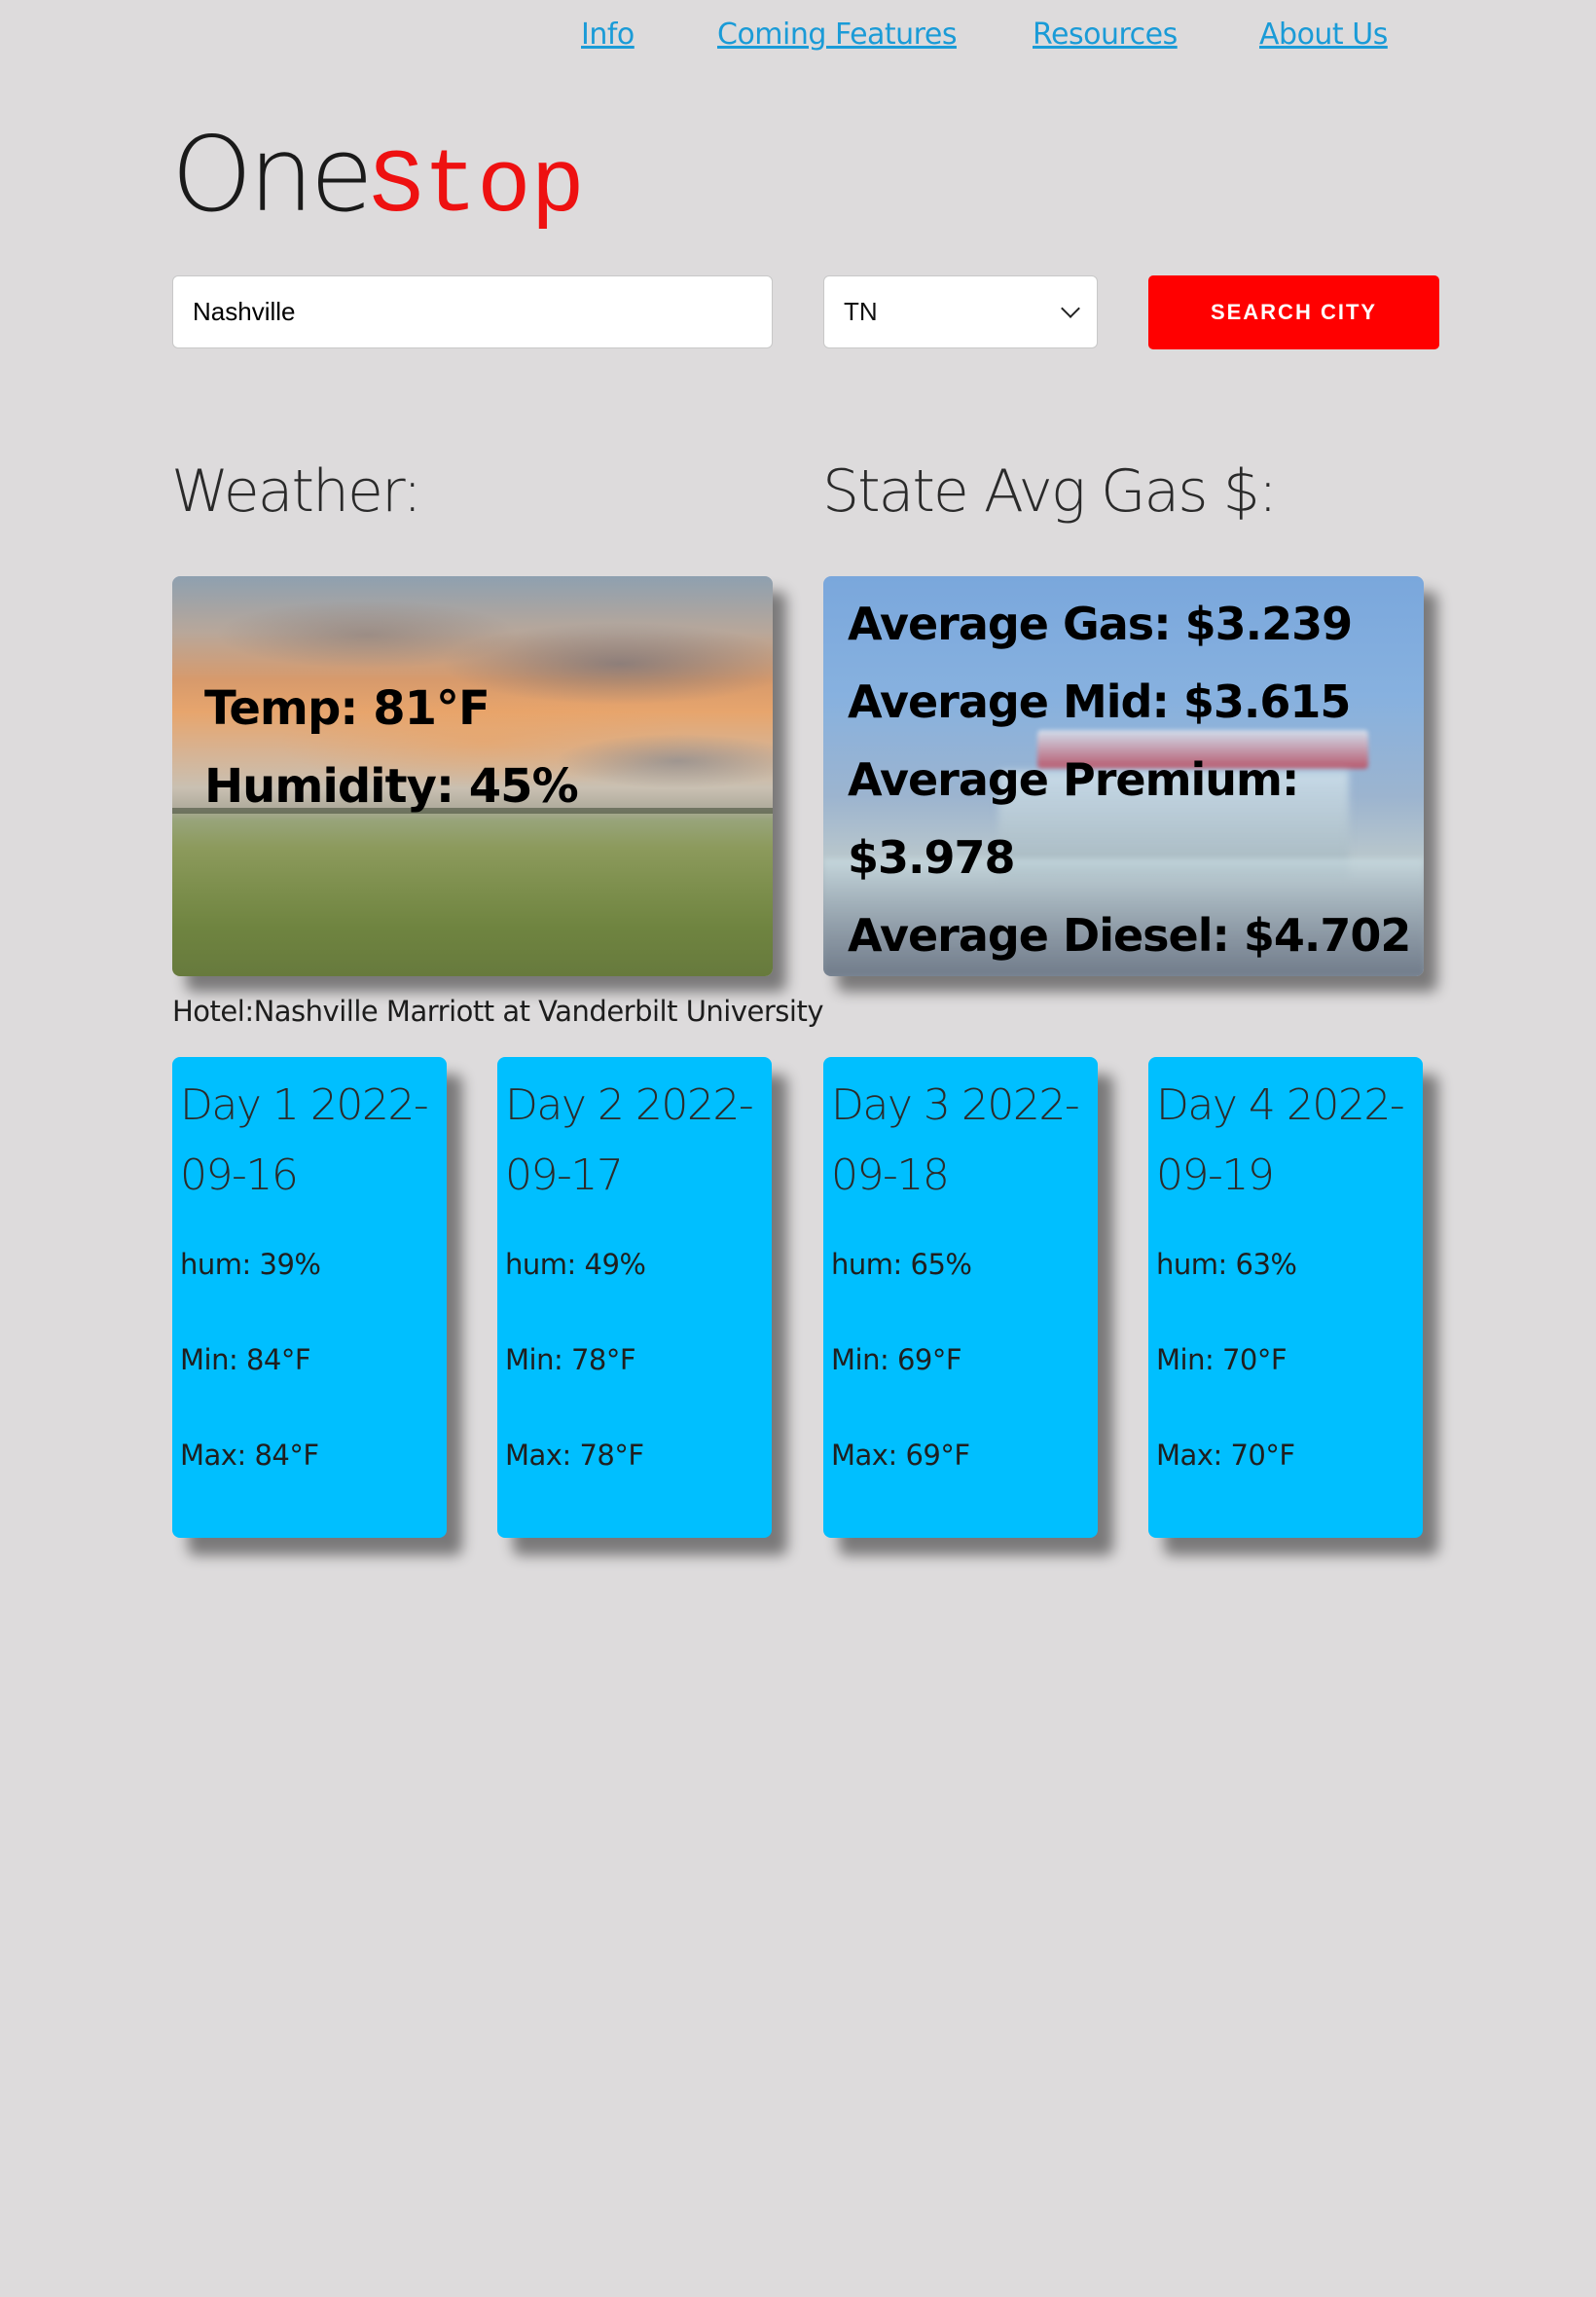 Image resolution: width=1596 pixels, height=2297 pixels. Describe the element at coordinates (932, 857) in the screenshot. I see `gas-average-premium-value: $3.978` at that location.